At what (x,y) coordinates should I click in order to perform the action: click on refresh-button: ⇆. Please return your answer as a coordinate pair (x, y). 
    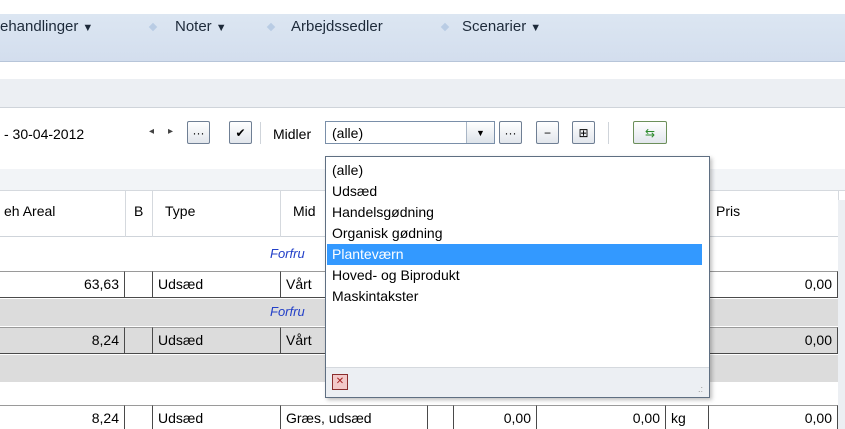
    Looking at the image, I should click on (650, 132).